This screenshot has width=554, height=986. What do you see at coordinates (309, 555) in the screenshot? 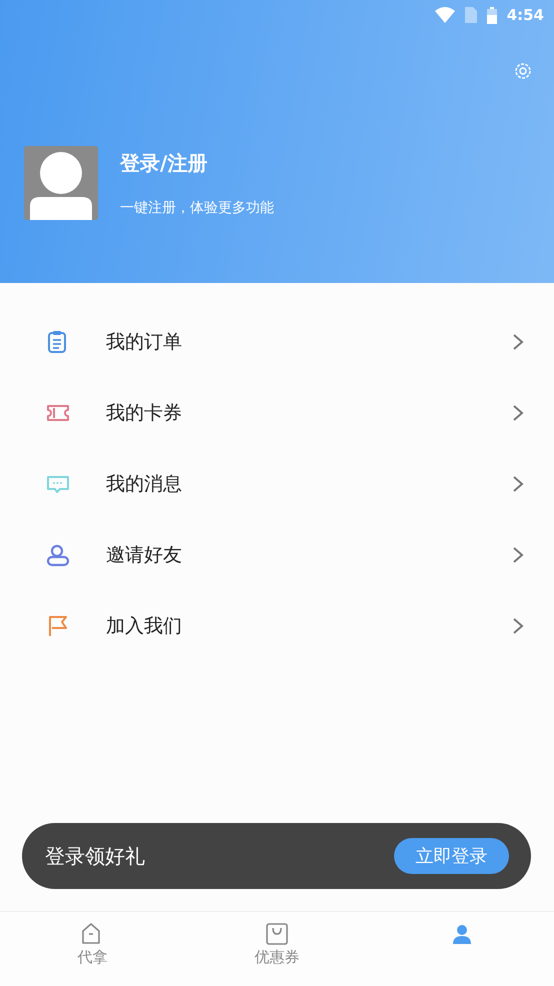
I see `menu-item: 邀请好友` at bounding box center [309, 555].